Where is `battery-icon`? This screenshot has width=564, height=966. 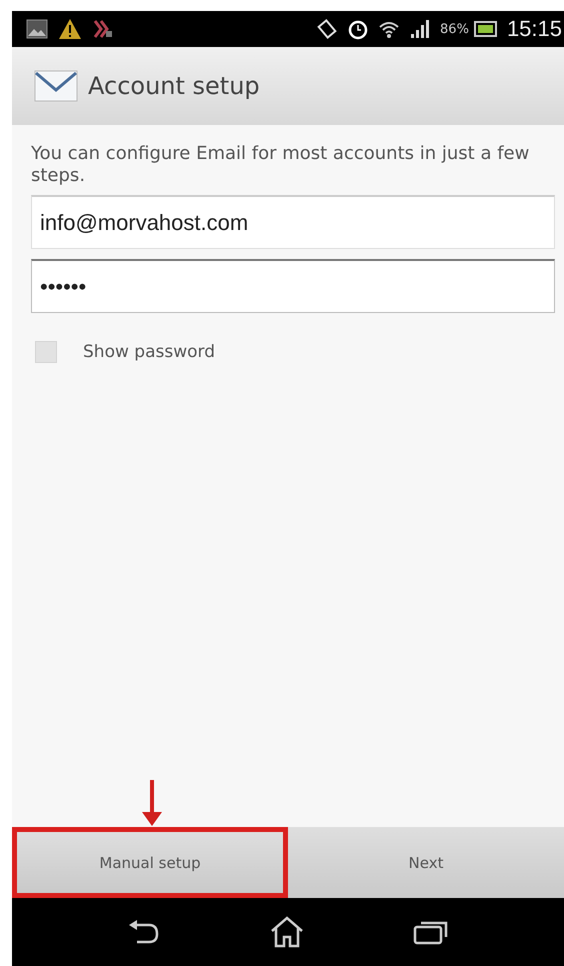
battery-icon is located at coordinates (486, 29).